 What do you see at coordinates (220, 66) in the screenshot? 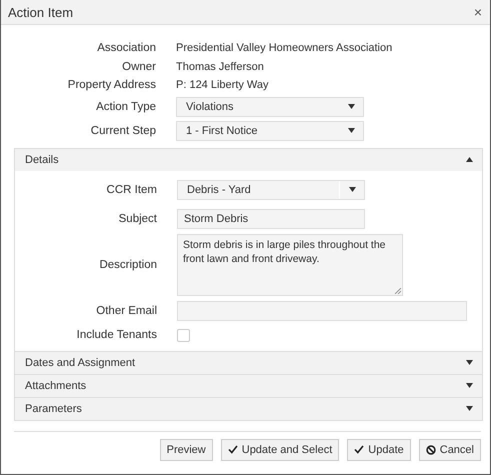
I see `field-value: Thomas Jefferson` at bounding box center [220, 66].